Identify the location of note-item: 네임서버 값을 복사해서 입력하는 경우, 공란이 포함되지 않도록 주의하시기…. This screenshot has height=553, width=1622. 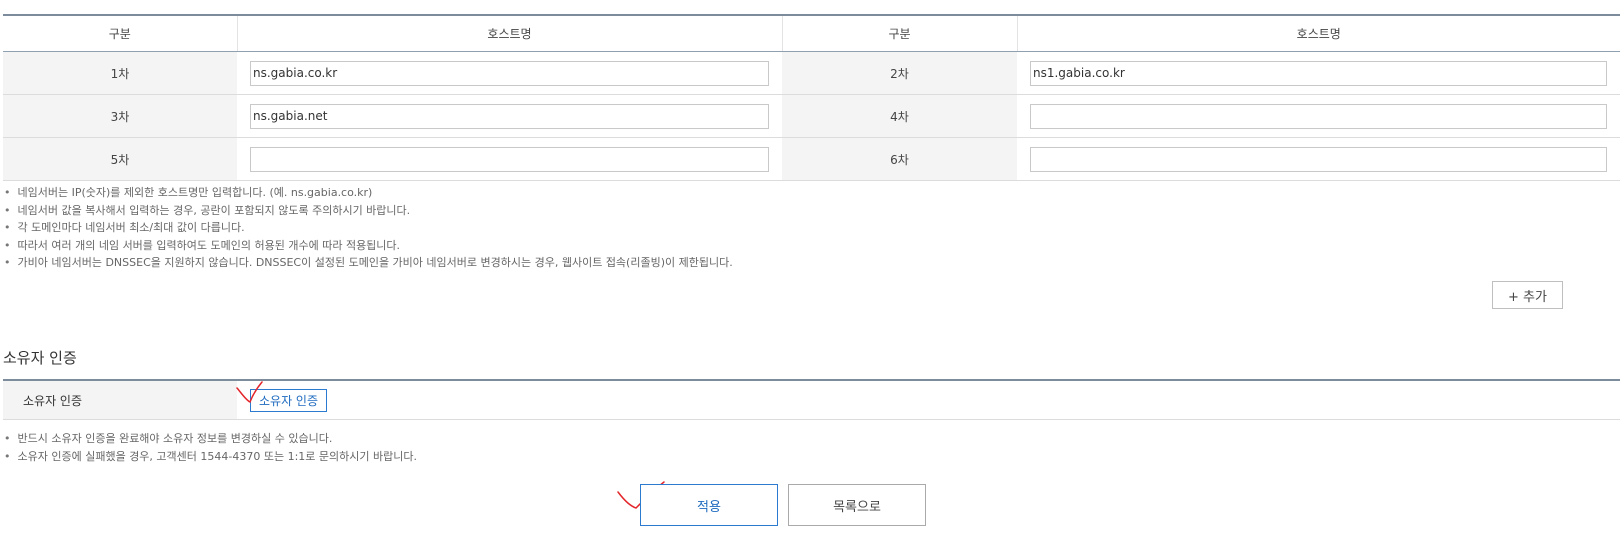
(368, 211).